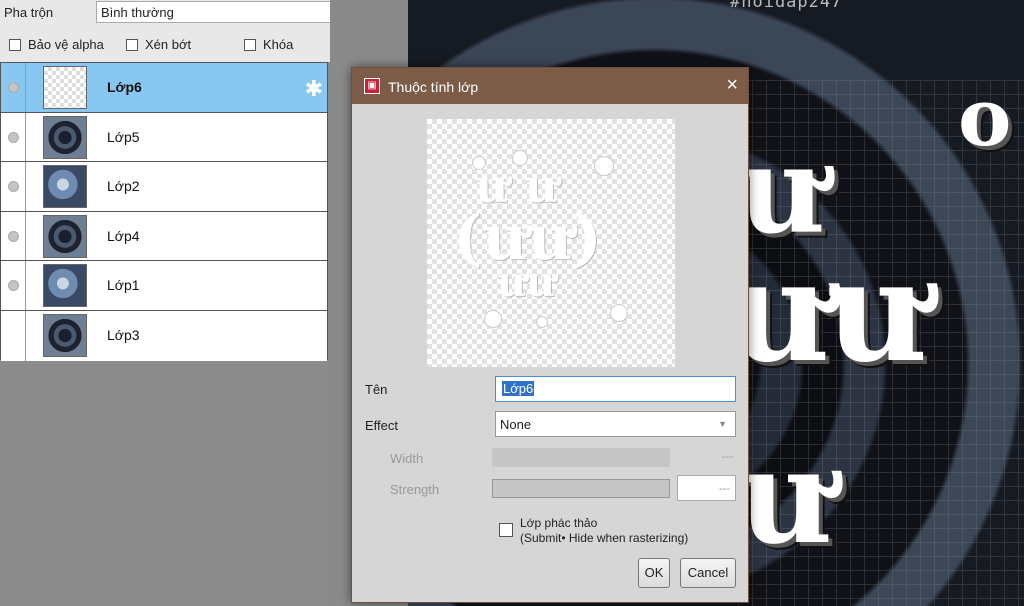  I want to click on layer-row-lop3: Lớp3, so click(164, 335).